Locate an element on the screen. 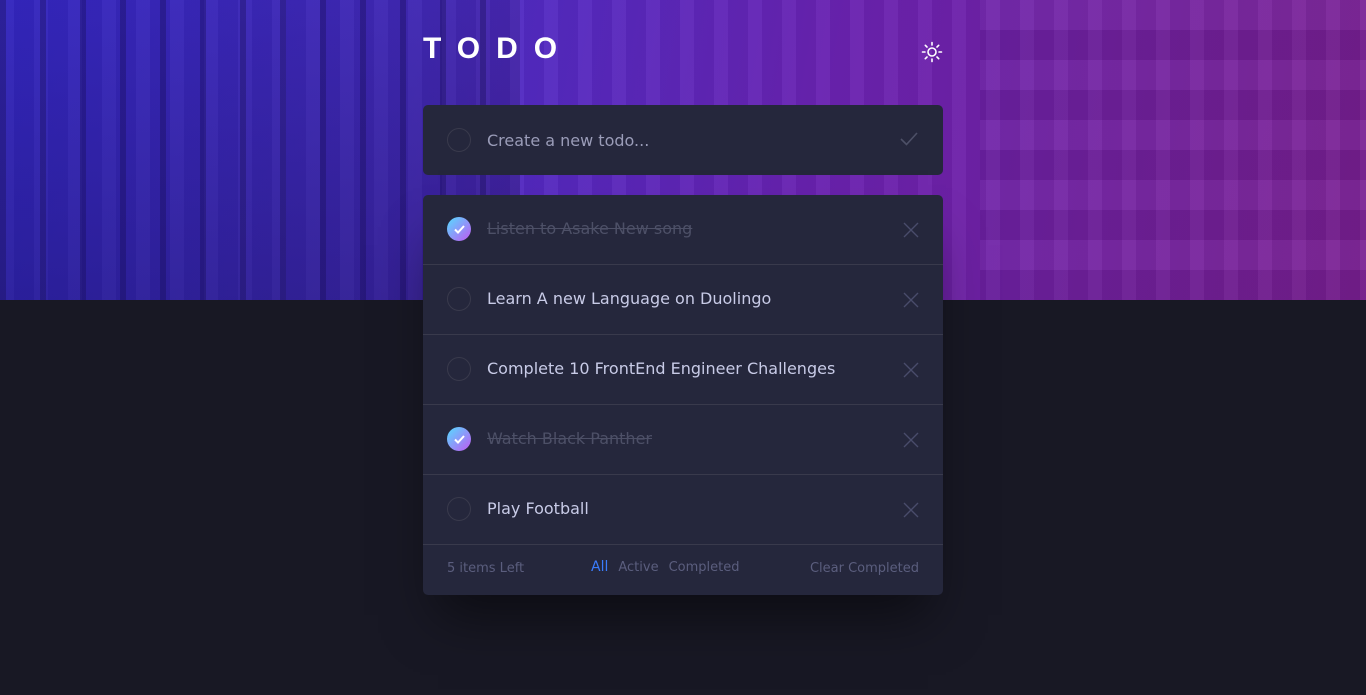 This screenshot has width=1366, height=695. items-left-count: 5 items Left is located at coordinates (486, 568).